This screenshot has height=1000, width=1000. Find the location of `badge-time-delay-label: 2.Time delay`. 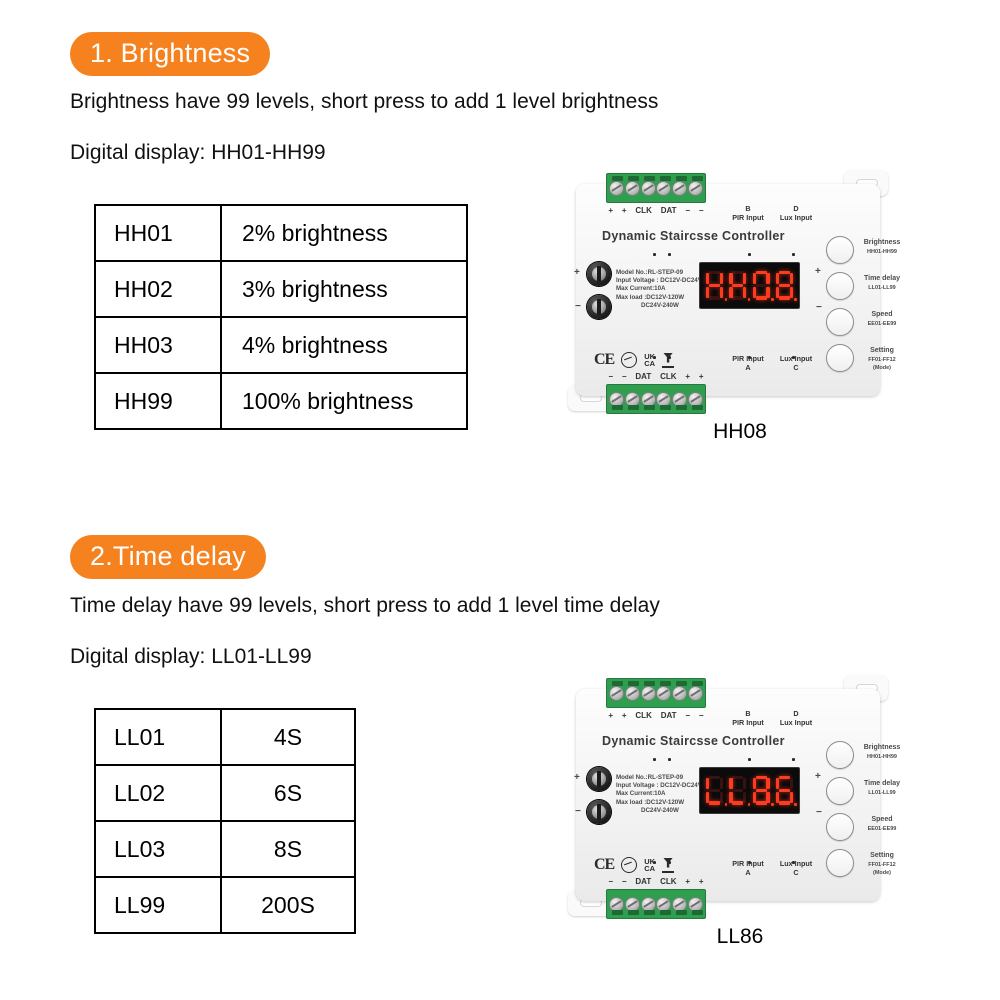

badge-time-delay-label: 2.Time delay is located at coordinates (168, 557).